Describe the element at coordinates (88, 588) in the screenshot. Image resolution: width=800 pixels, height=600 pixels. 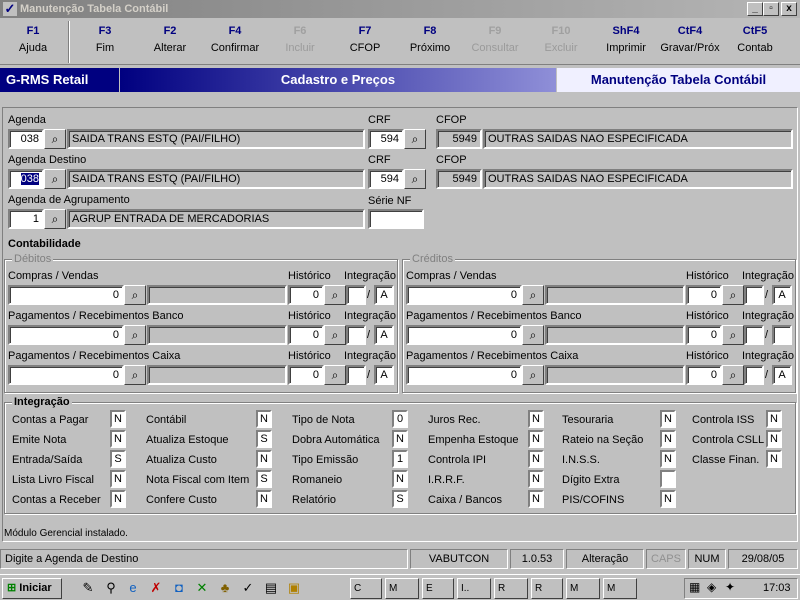
I see `notepad-icon: ✎` at that location.